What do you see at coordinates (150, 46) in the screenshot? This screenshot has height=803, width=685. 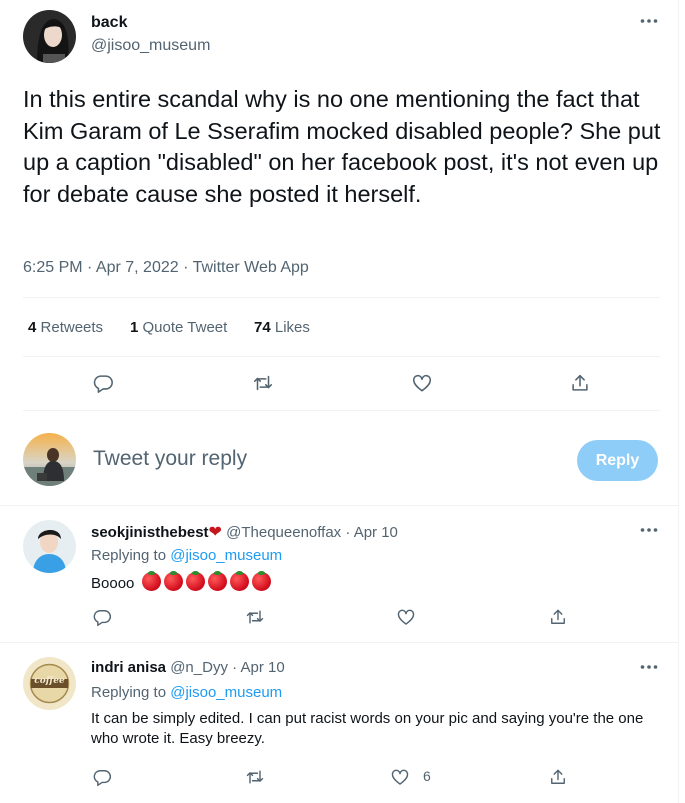 I see `author-handle: @jisoo_museum` at bounding box center [150, 46].